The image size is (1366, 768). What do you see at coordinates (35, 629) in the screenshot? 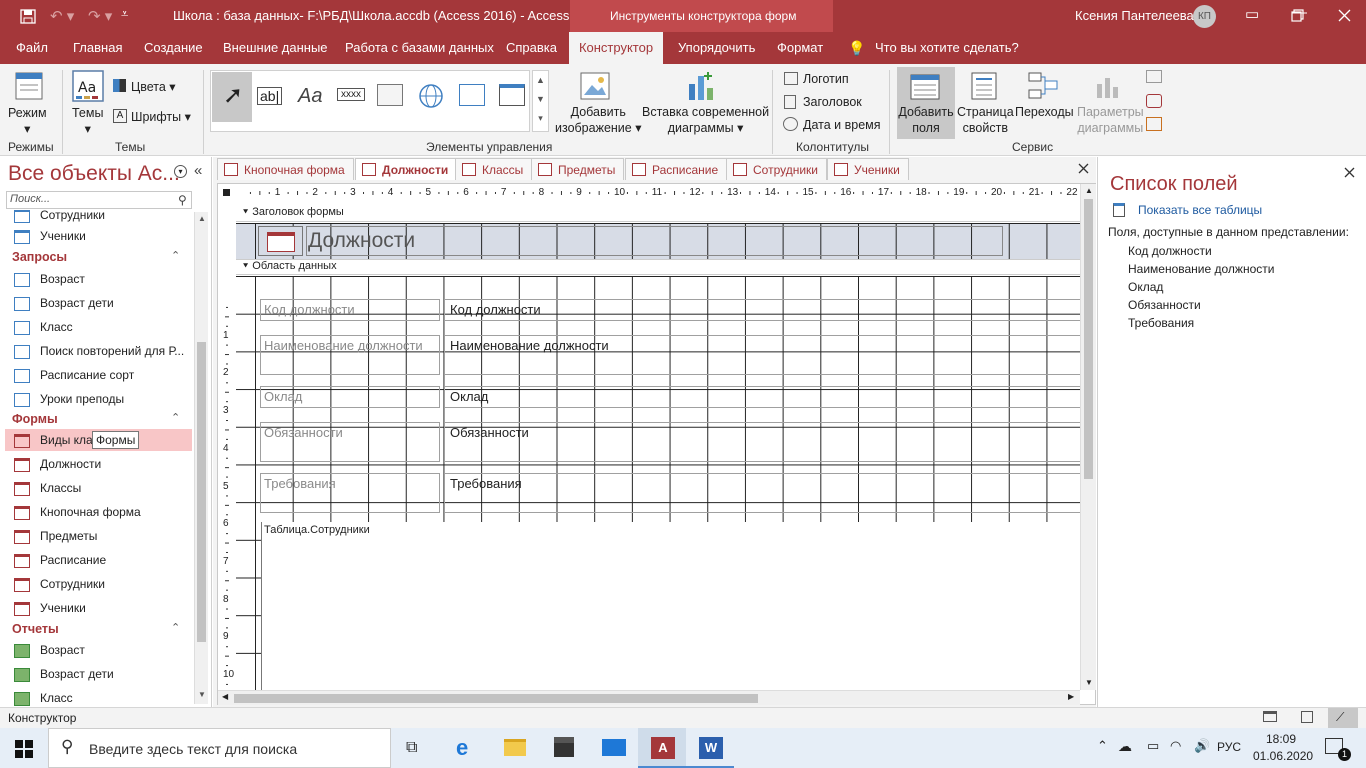
I see `nav-section-reports: Отчеты` at bounding box center [35, 629].